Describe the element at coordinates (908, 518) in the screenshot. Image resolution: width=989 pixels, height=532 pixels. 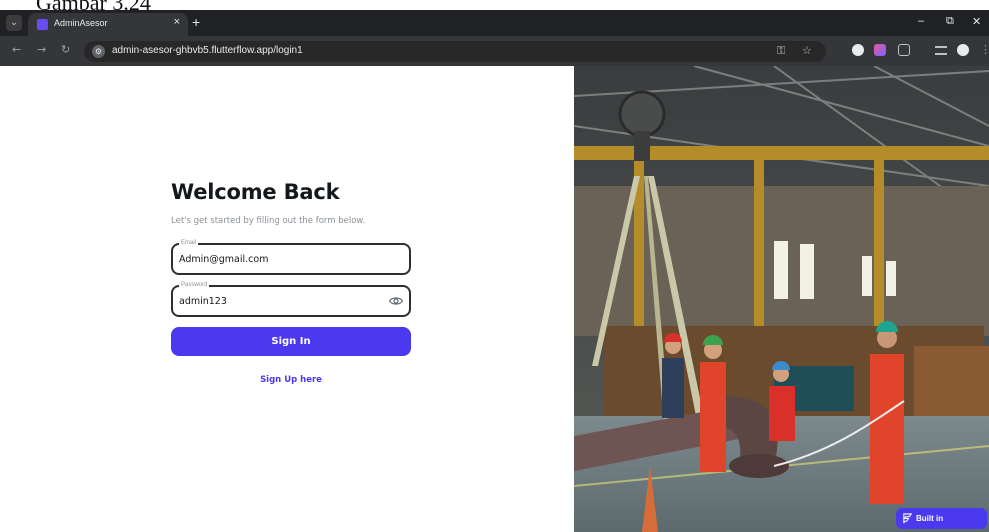
I see `flutterflow-icon` at that location.